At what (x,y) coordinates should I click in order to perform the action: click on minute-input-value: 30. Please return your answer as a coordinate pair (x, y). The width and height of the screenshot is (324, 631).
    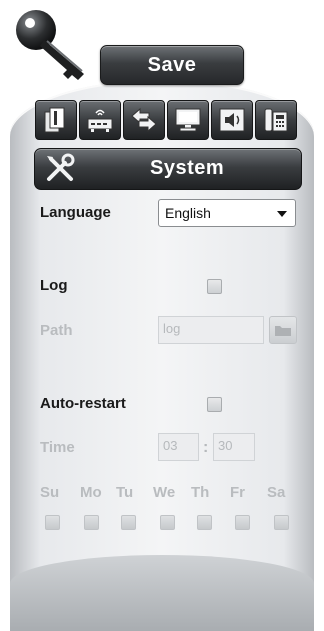
    Looking at the image, I should click on (225, 445).